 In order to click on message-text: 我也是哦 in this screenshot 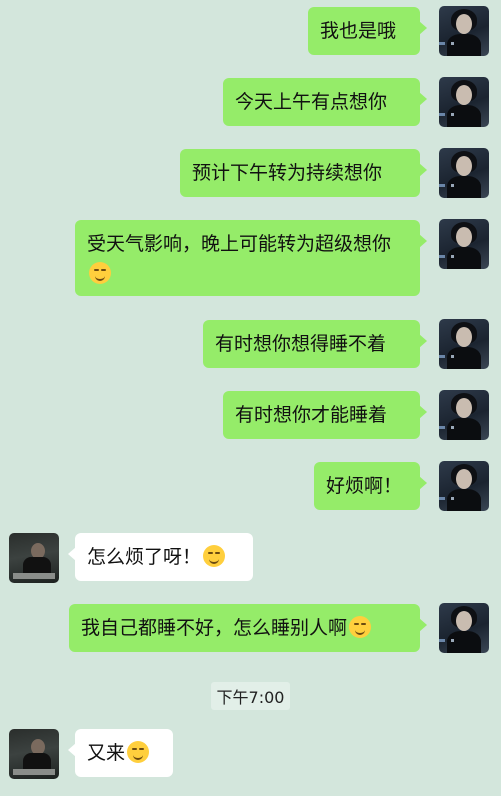, I will do `click(358, 31)`.